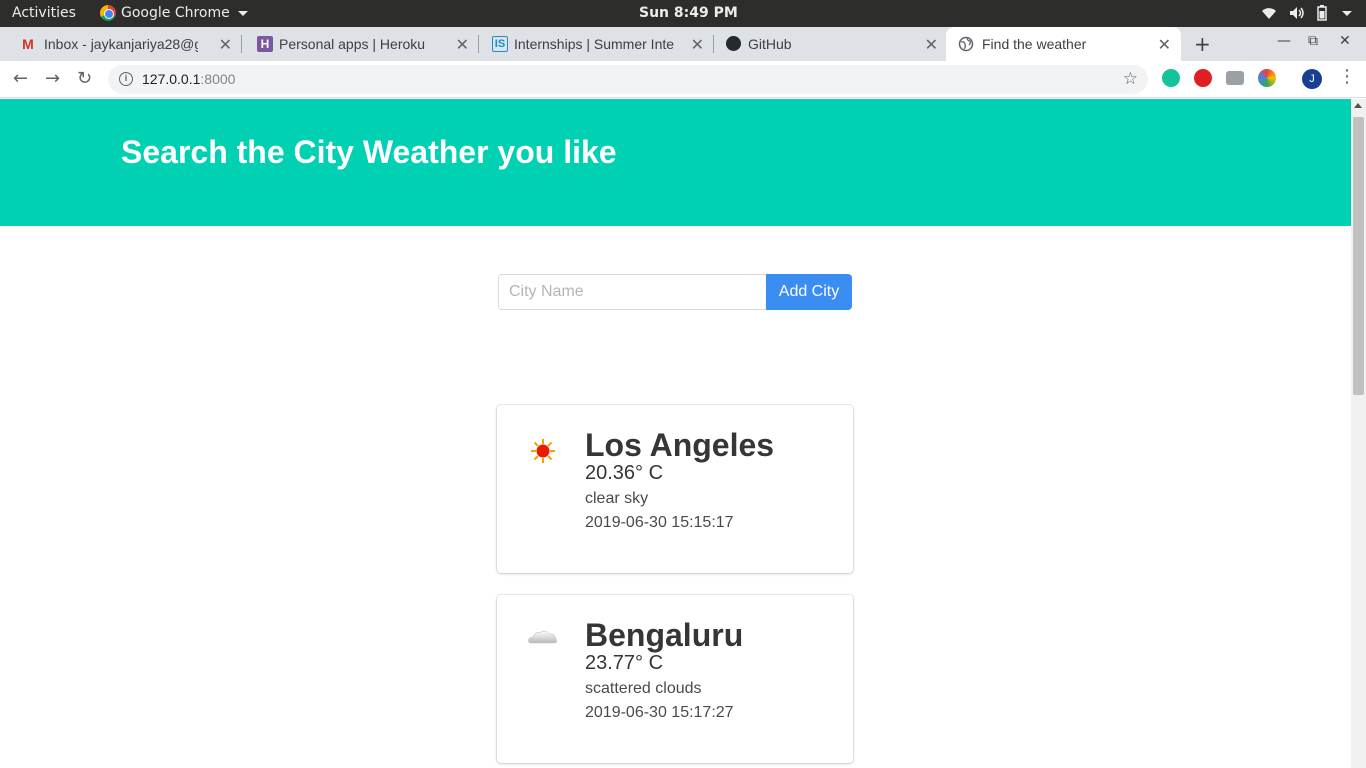 This screenshot has width=1366, height=768. I want to click on reload-icon: ↻, so click(84, 78).